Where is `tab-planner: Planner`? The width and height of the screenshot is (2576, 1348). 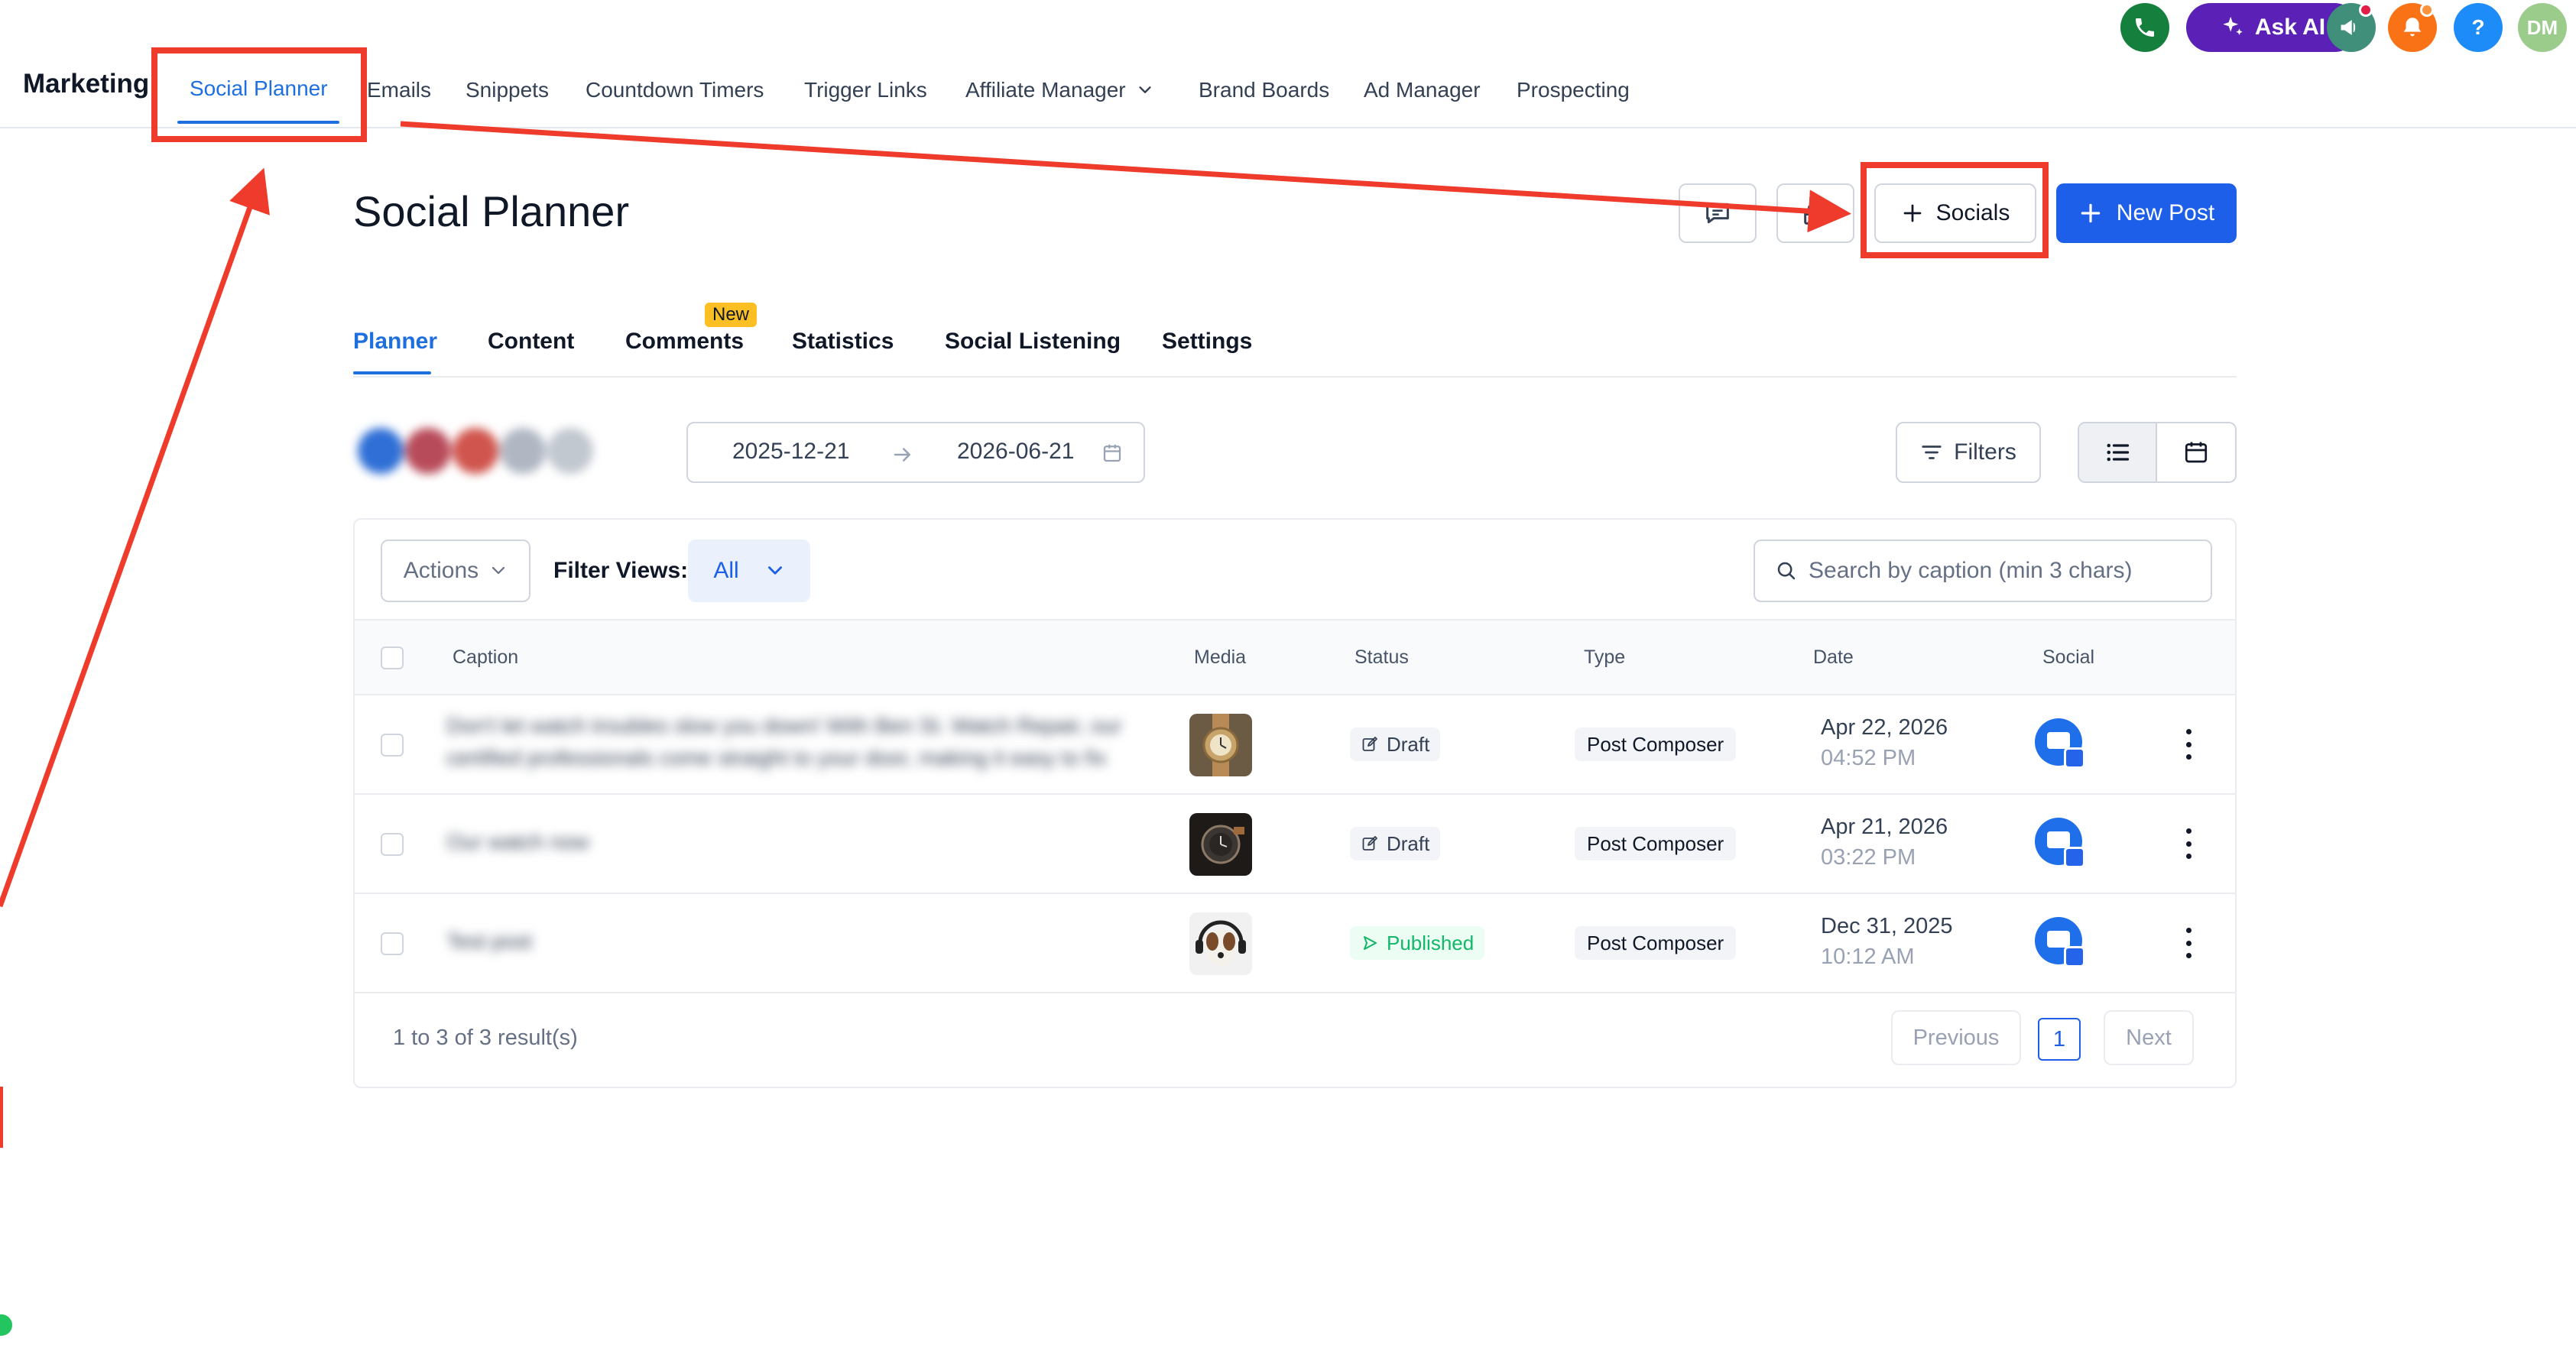
tab-planner: Planner is located at coordinates (395, 342).